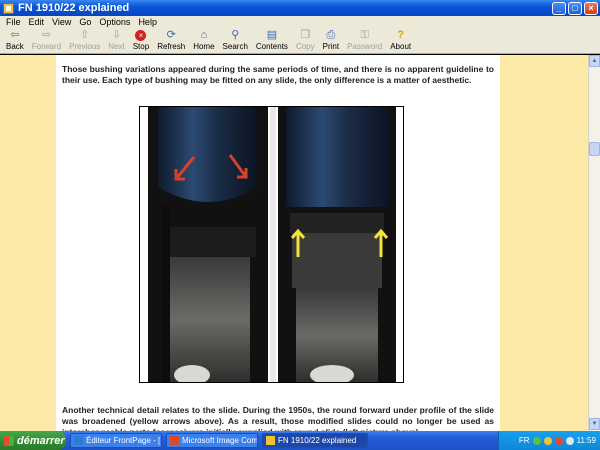 The image size is (600, 450). I want to click on close-button: ×, so click(591, 8).